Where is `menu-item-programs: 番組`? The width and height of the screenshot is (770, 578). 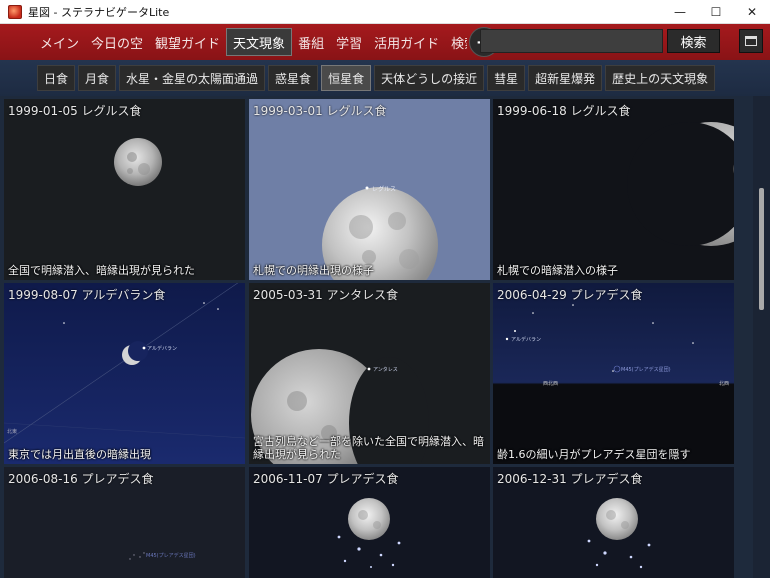 menu-item-programs: 番組 is located at coordinates (311, 42).